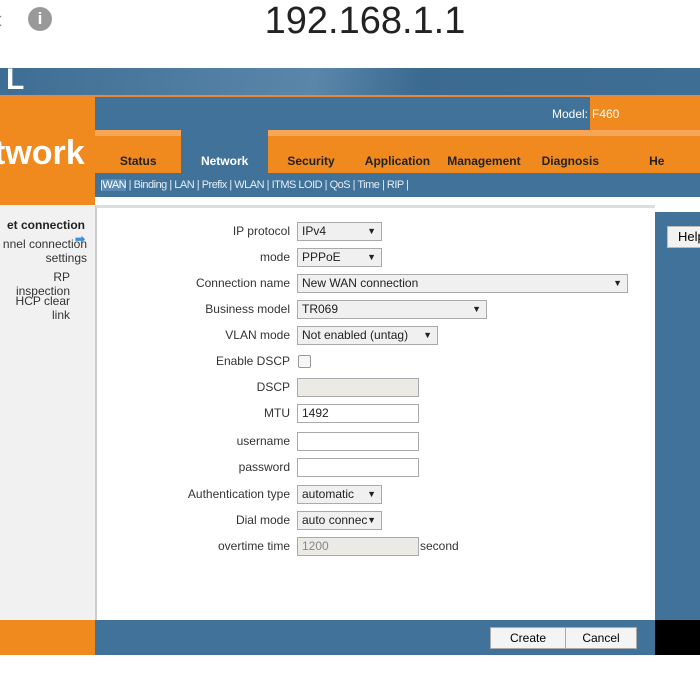  I want to click on auth-type-select: automatic ▼, so click(339, 494).